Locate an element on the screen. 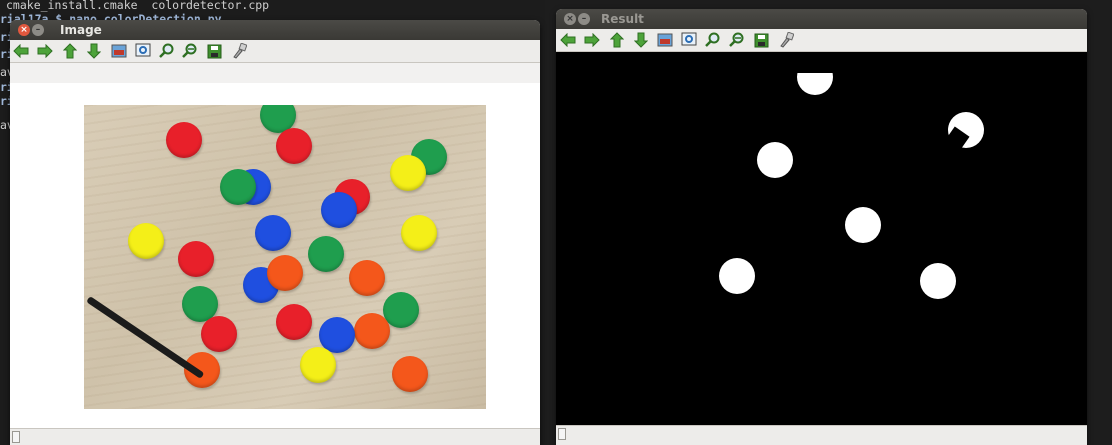  window-title: Image is located at coordinates (81, 30).